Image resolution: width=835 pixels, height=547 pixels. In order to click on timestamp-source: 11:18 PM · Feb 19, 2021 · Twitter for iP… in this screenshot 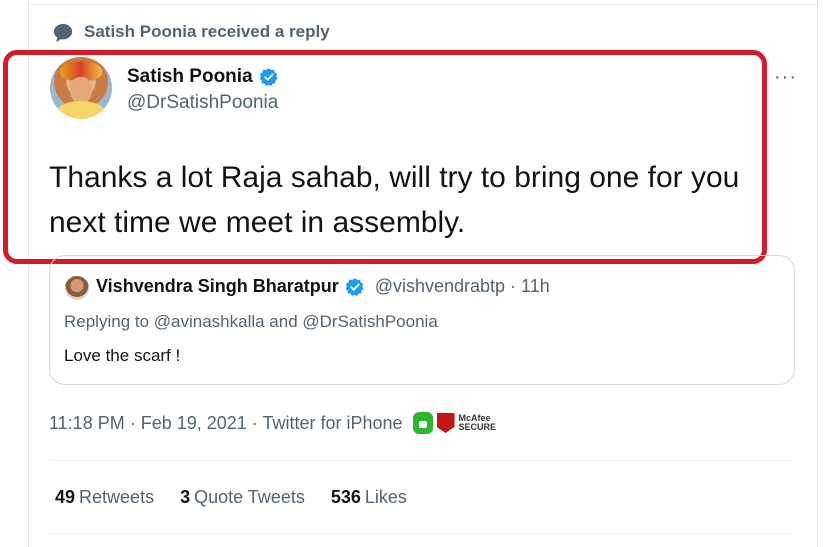, I will do `click(226, 423)`.